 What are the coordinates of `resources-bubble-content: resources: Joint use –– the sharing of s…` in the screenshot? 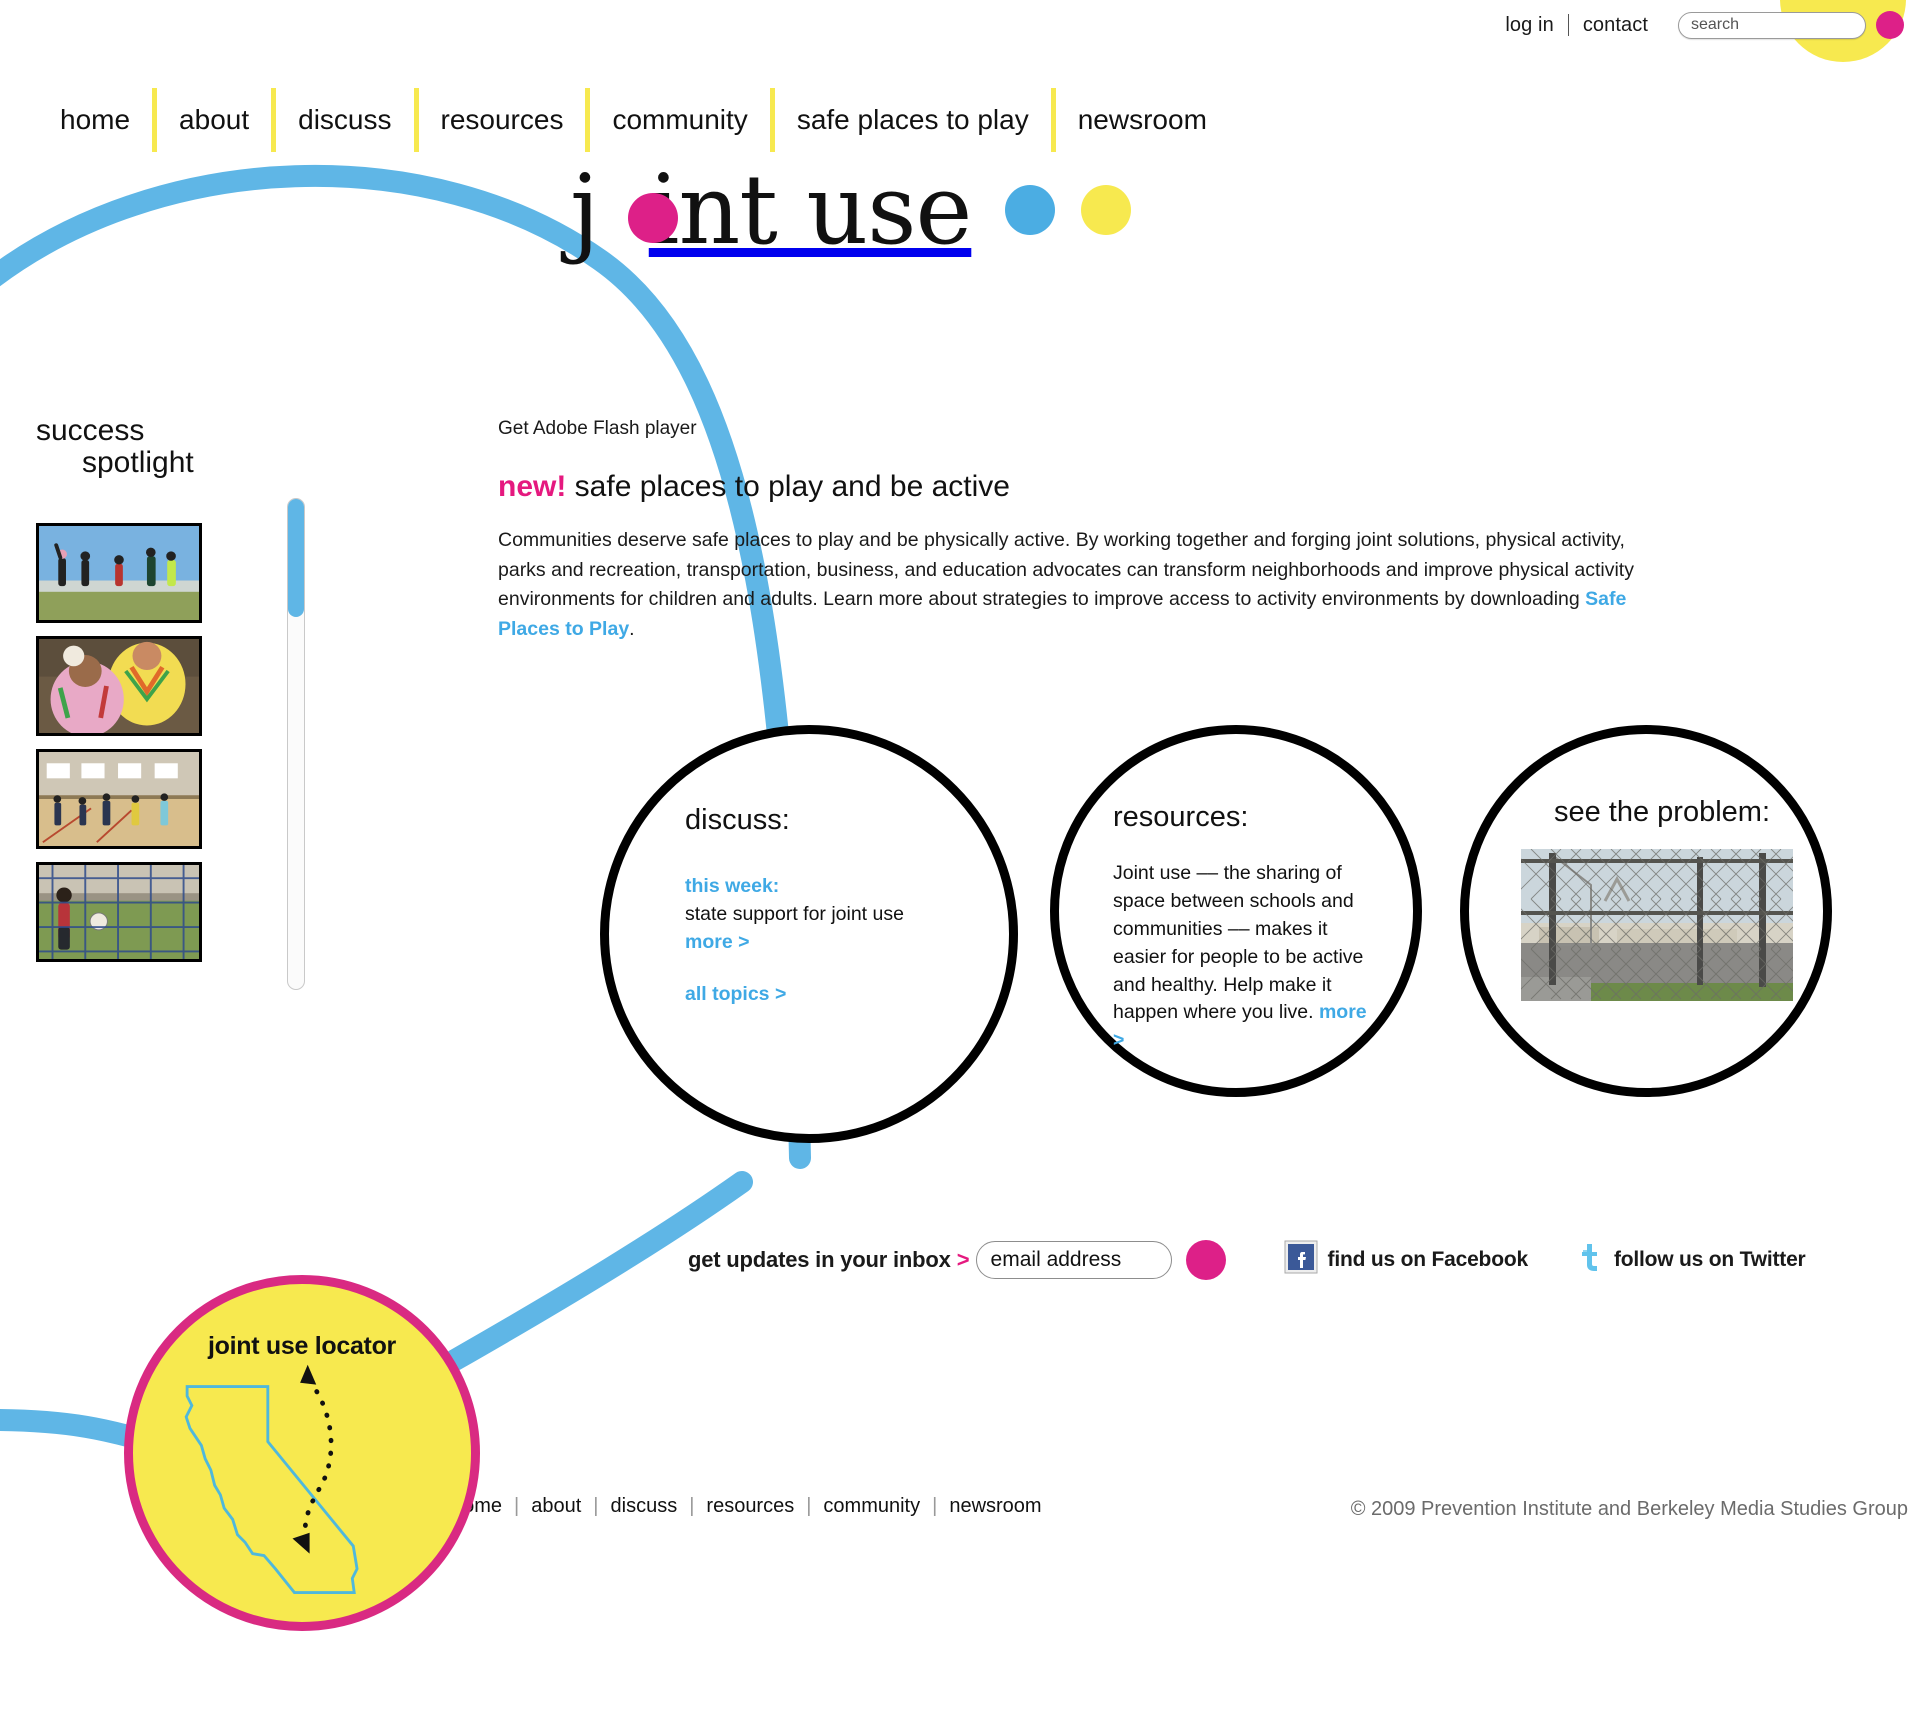 It's located at (1247, 928).